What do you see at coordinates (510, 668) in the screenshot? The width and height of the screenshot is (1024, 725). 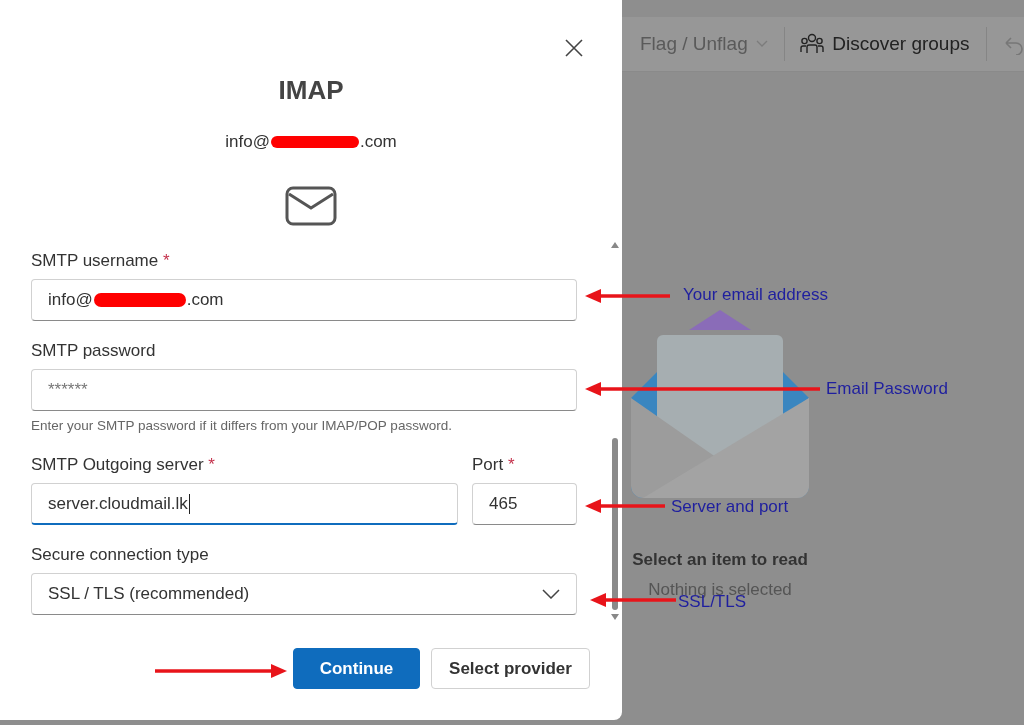 I see `secondary-button: Select provider` at bounding box center [510, 668].